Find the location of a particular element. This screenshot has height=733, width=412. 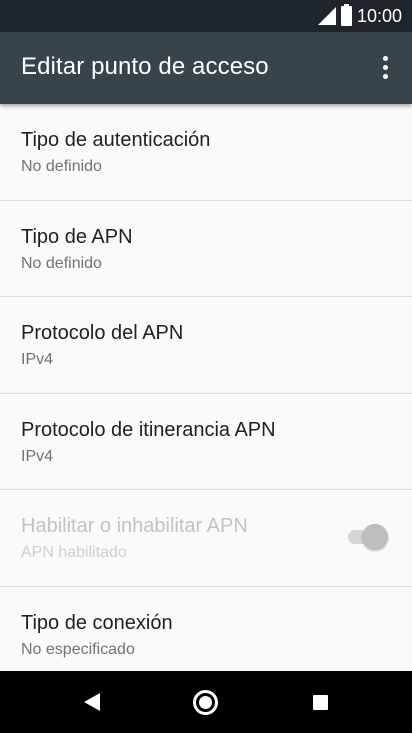

status-clock: 10:00 is located at coordinates (379, 16).